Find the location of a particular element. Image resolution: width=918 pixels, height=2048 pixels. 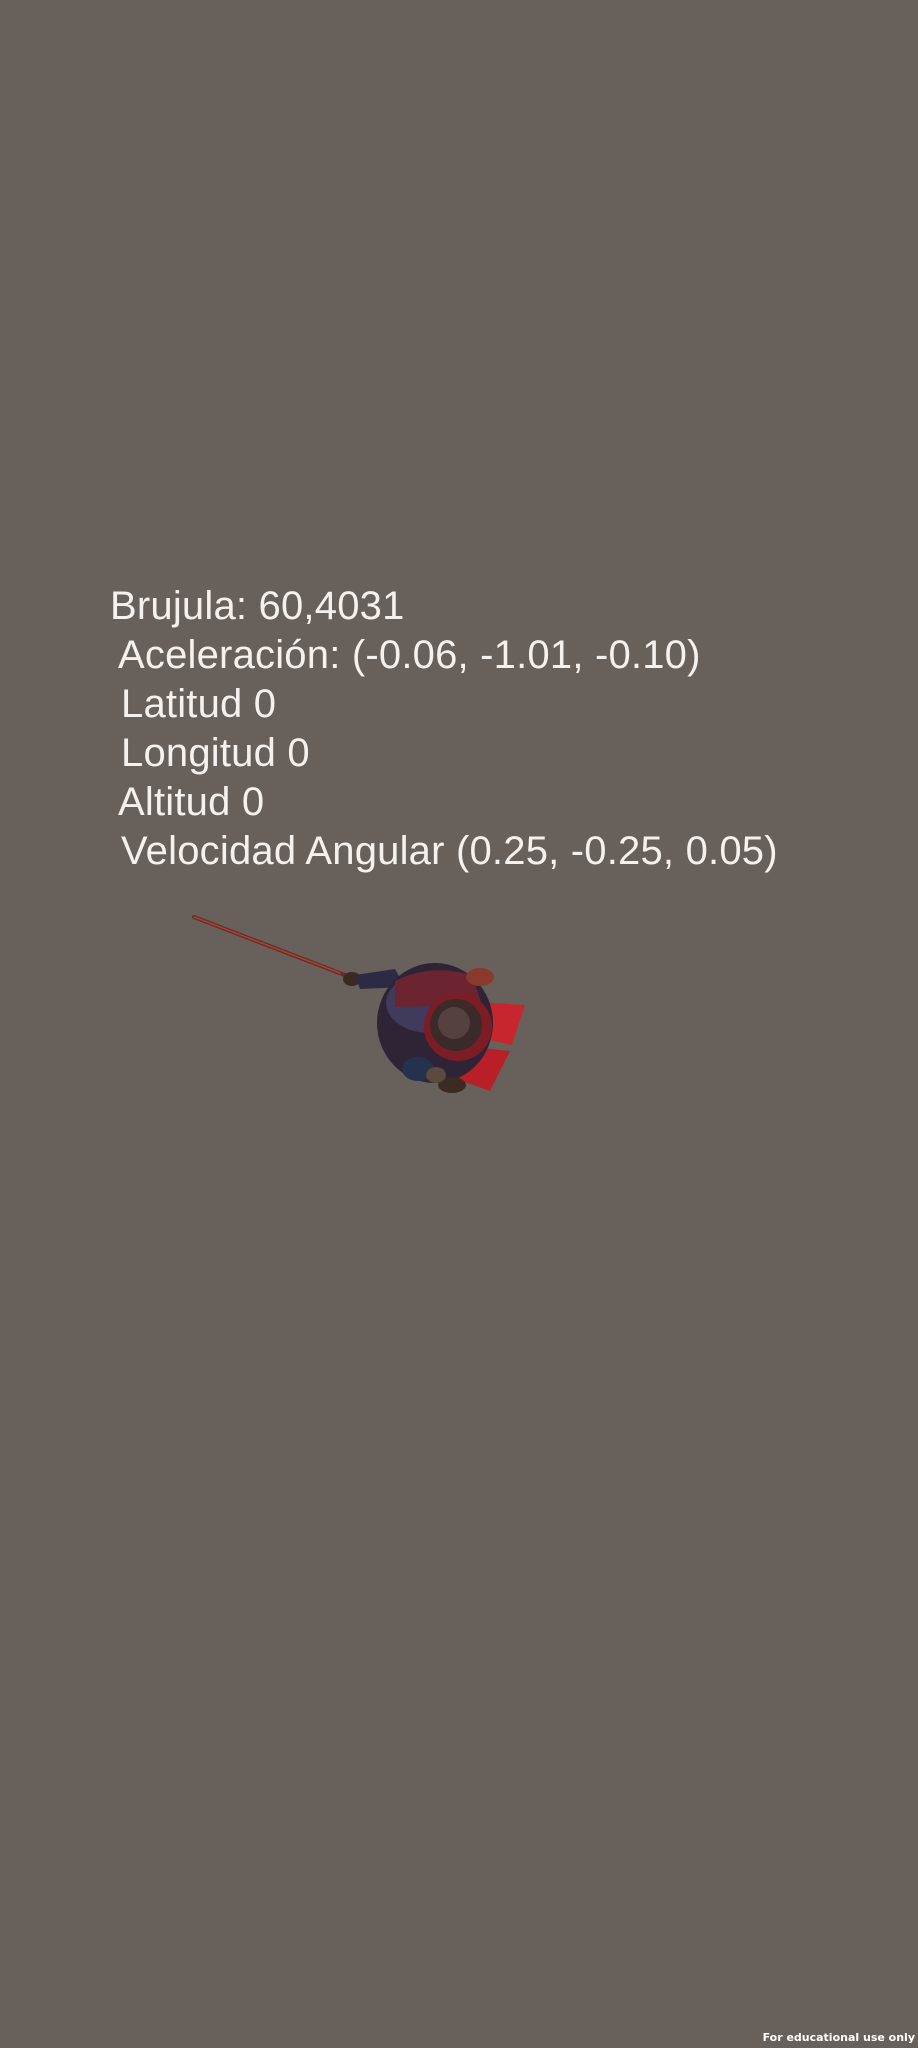

educational-use-watermark: For educational use only is located at coordinates (838, 2037).